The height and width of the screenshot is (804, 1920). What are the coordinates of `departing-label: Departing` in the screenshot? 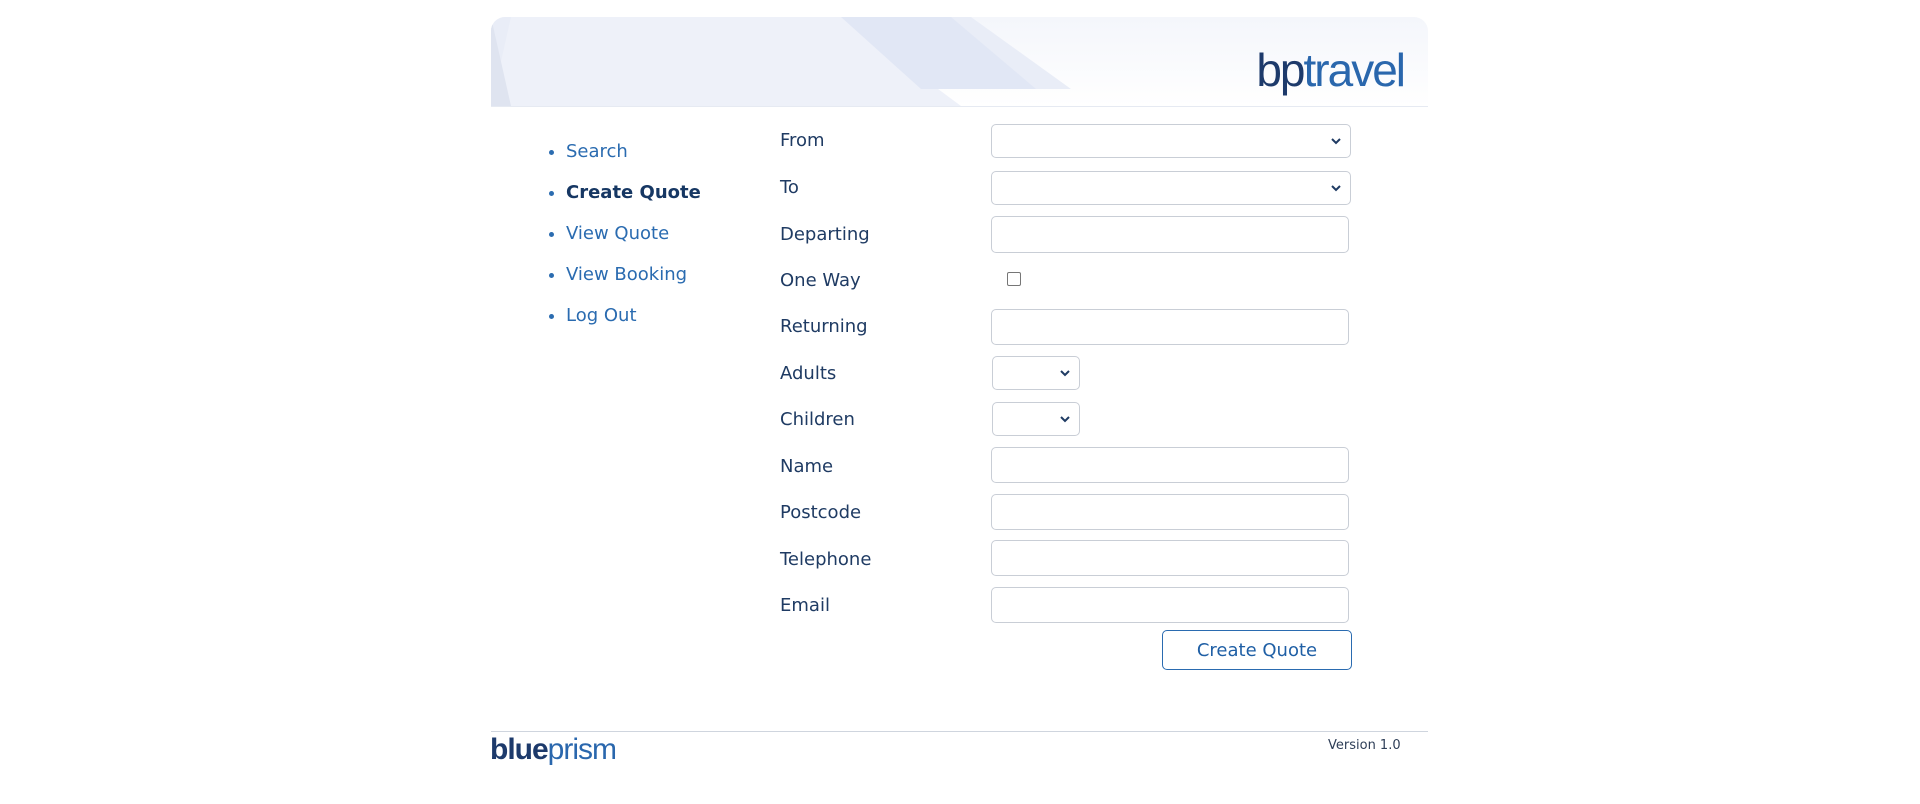 It's located at (825, 234).